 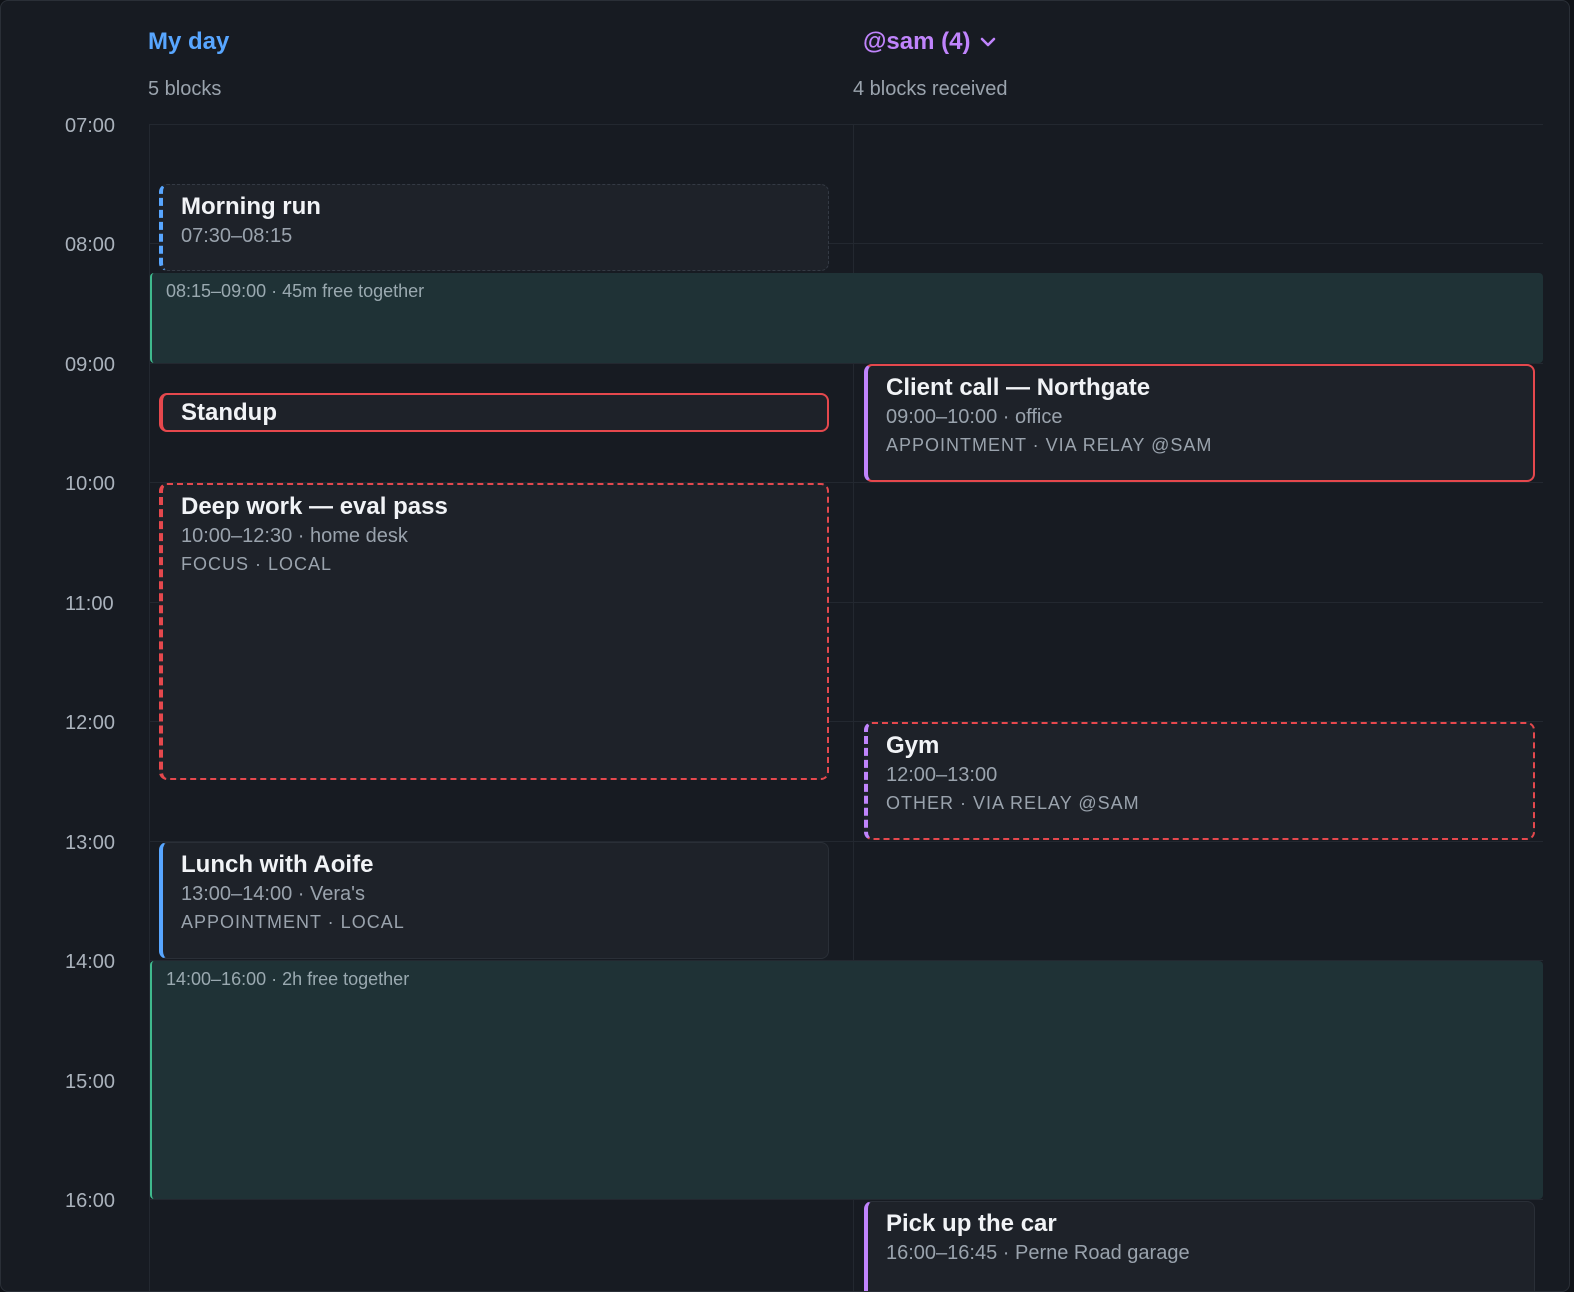 I want to click on event-title: Lunch with Aoife, so click(x=277, y=864).